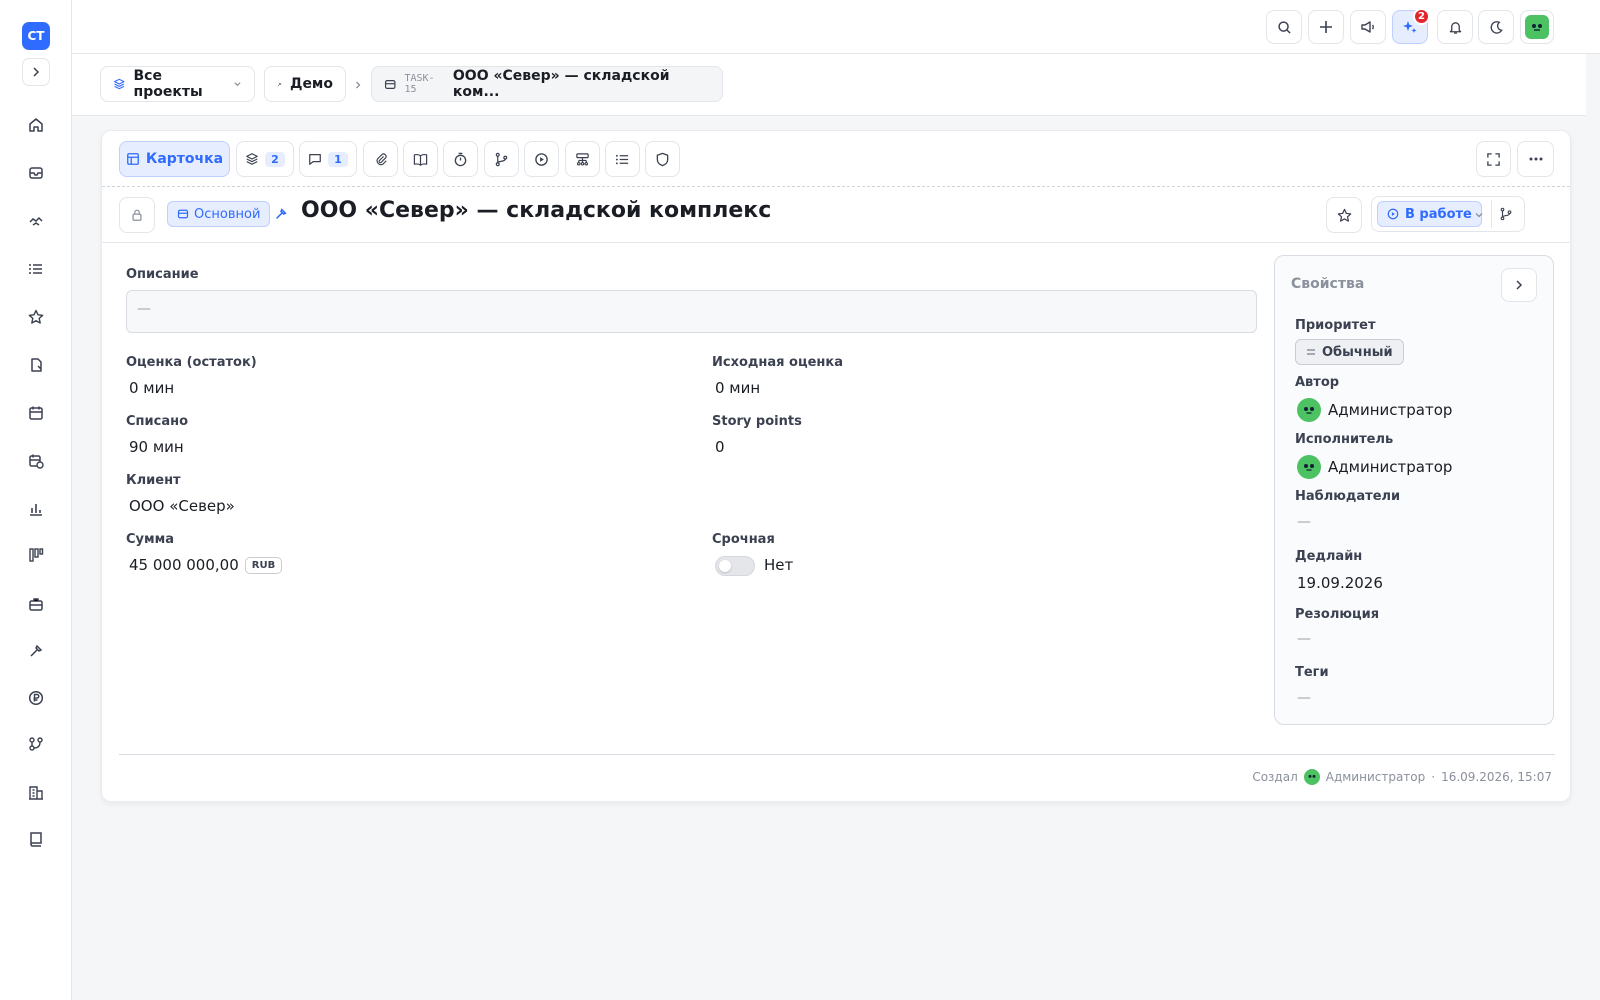 The width and height of the screenshot is (1600, 1000). I want to click on tab-comments: 1, so click(328, 159).